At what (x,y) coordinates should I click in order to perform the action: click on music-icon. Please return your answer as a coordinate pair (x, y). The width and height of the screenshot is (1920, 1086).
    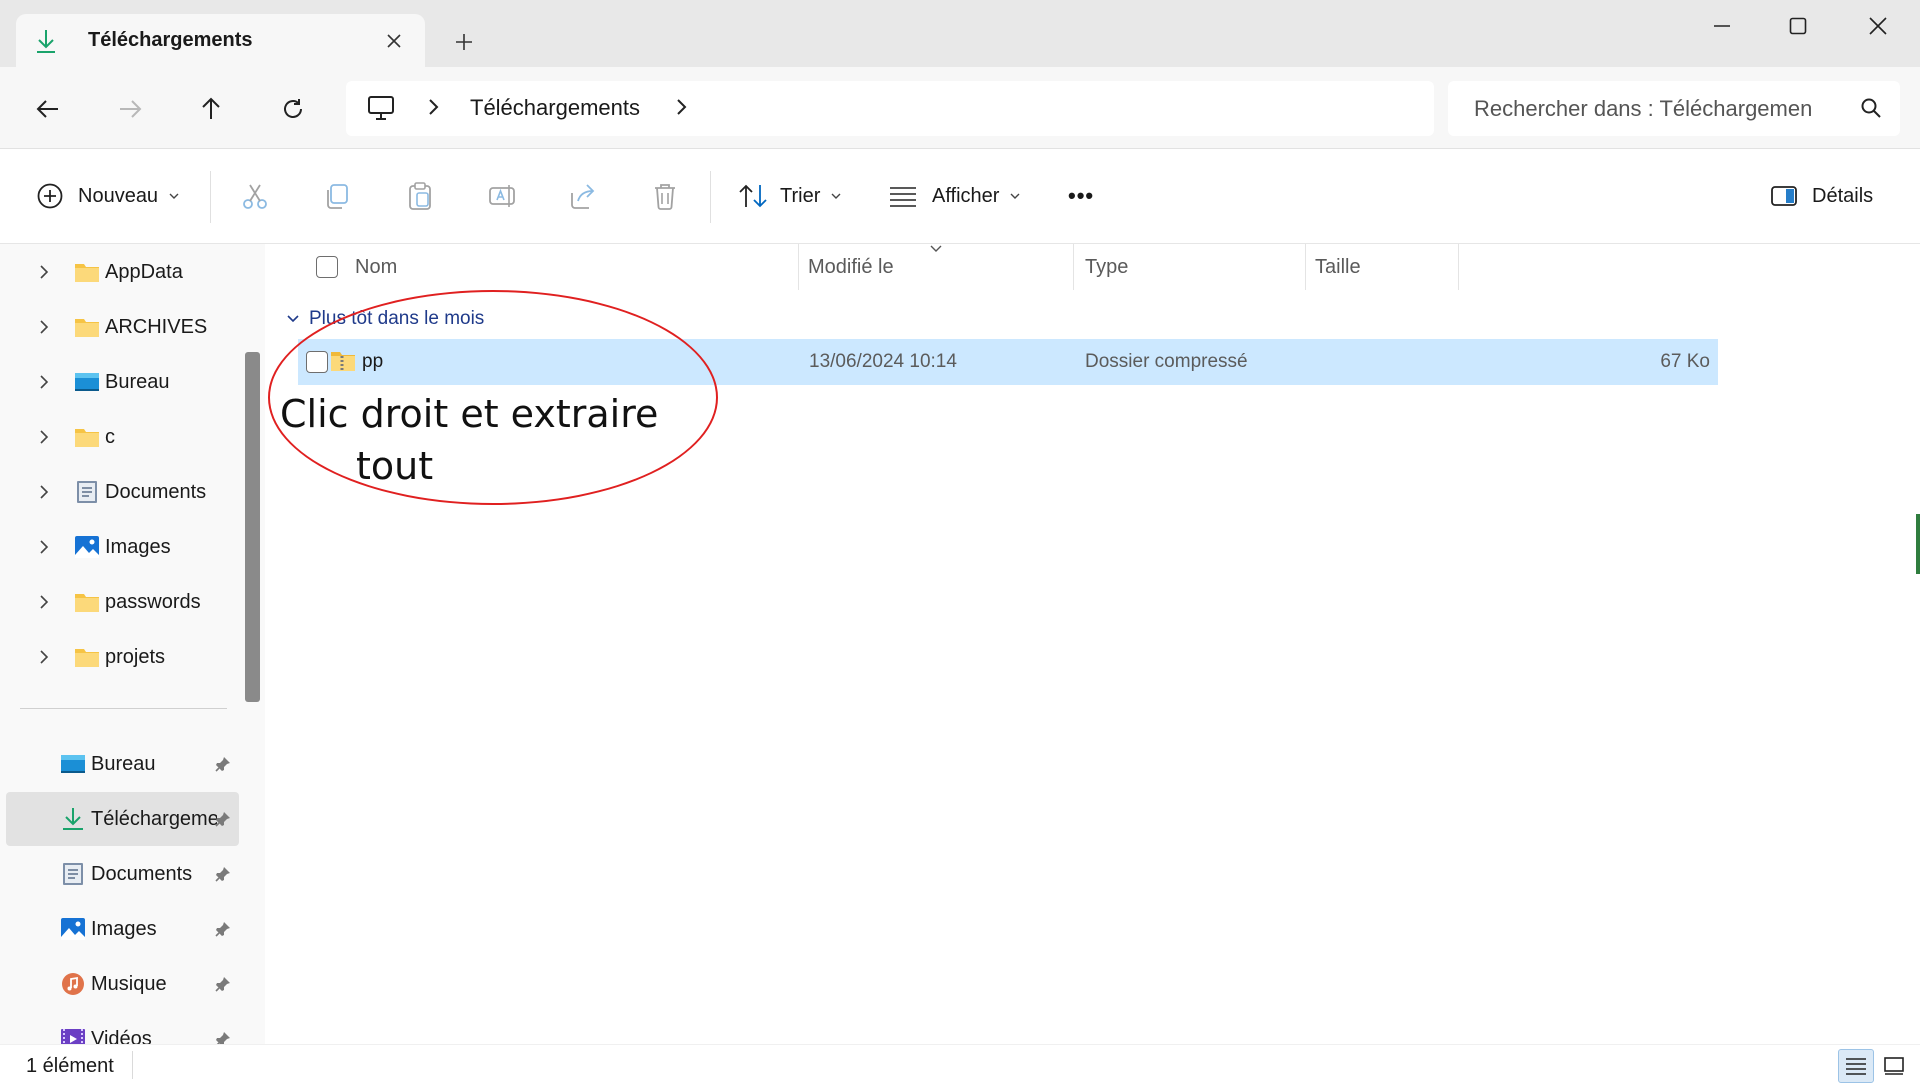
    Looking at the image, I should click on (73, 984).